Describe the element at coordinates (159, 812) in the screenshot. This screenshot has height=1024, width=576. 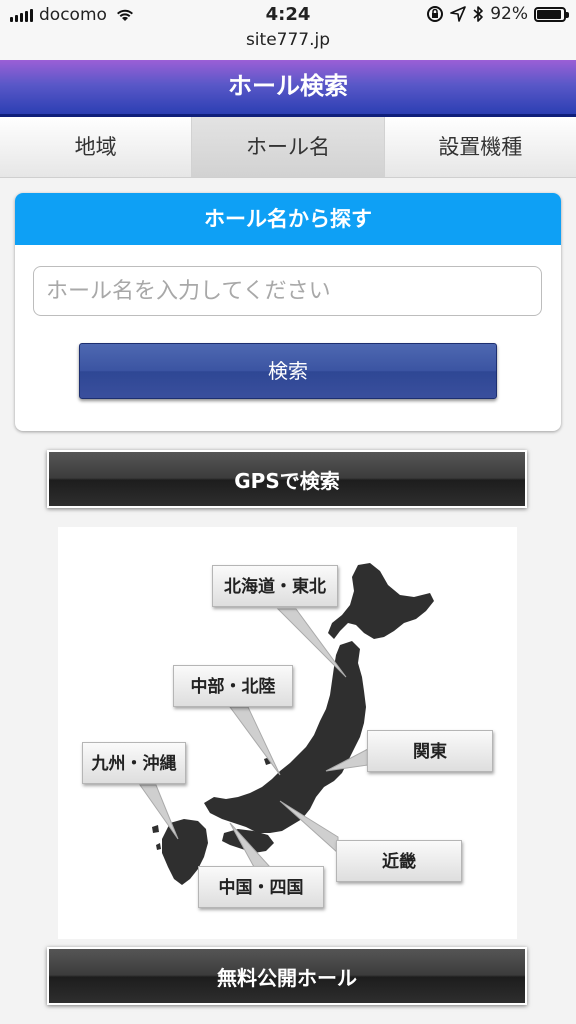
I see `callout-pointer-kyushu-okinawa` at that location.